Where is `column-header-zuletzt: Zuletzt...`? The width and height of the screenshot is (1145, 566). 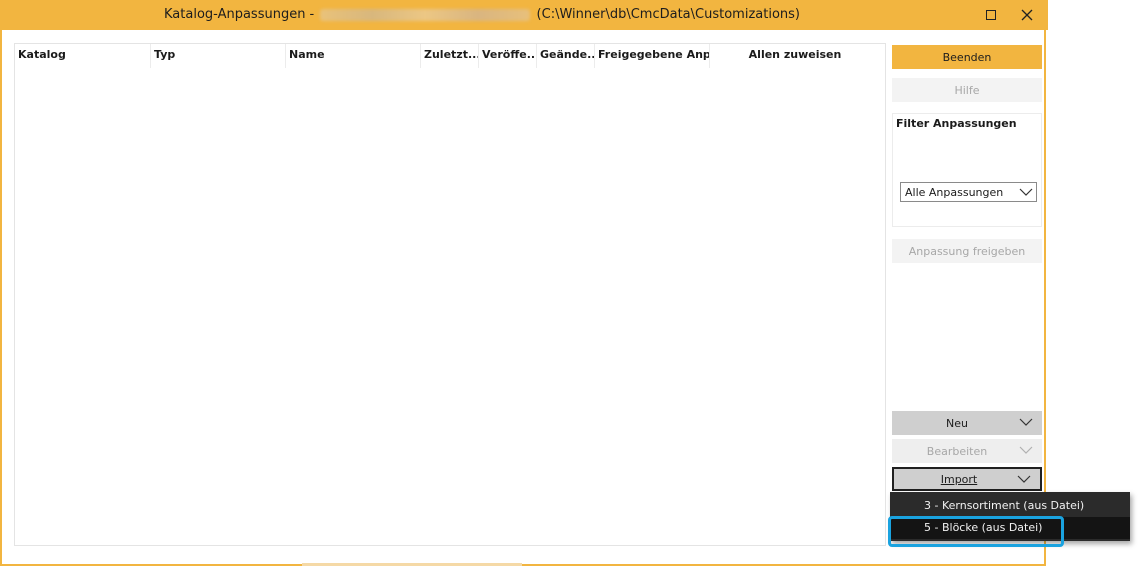 column-header-zuletzt: Zuletzt... is located at coordinates (450, 56).